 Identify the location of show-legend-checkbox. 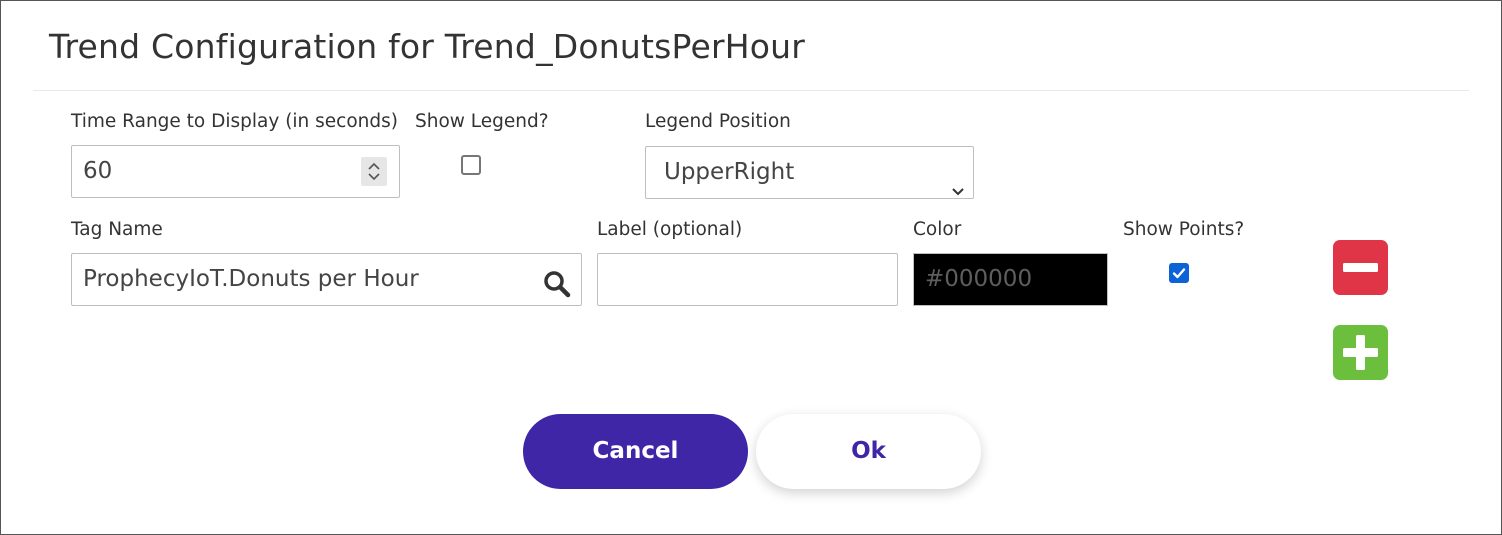
(471, 165).